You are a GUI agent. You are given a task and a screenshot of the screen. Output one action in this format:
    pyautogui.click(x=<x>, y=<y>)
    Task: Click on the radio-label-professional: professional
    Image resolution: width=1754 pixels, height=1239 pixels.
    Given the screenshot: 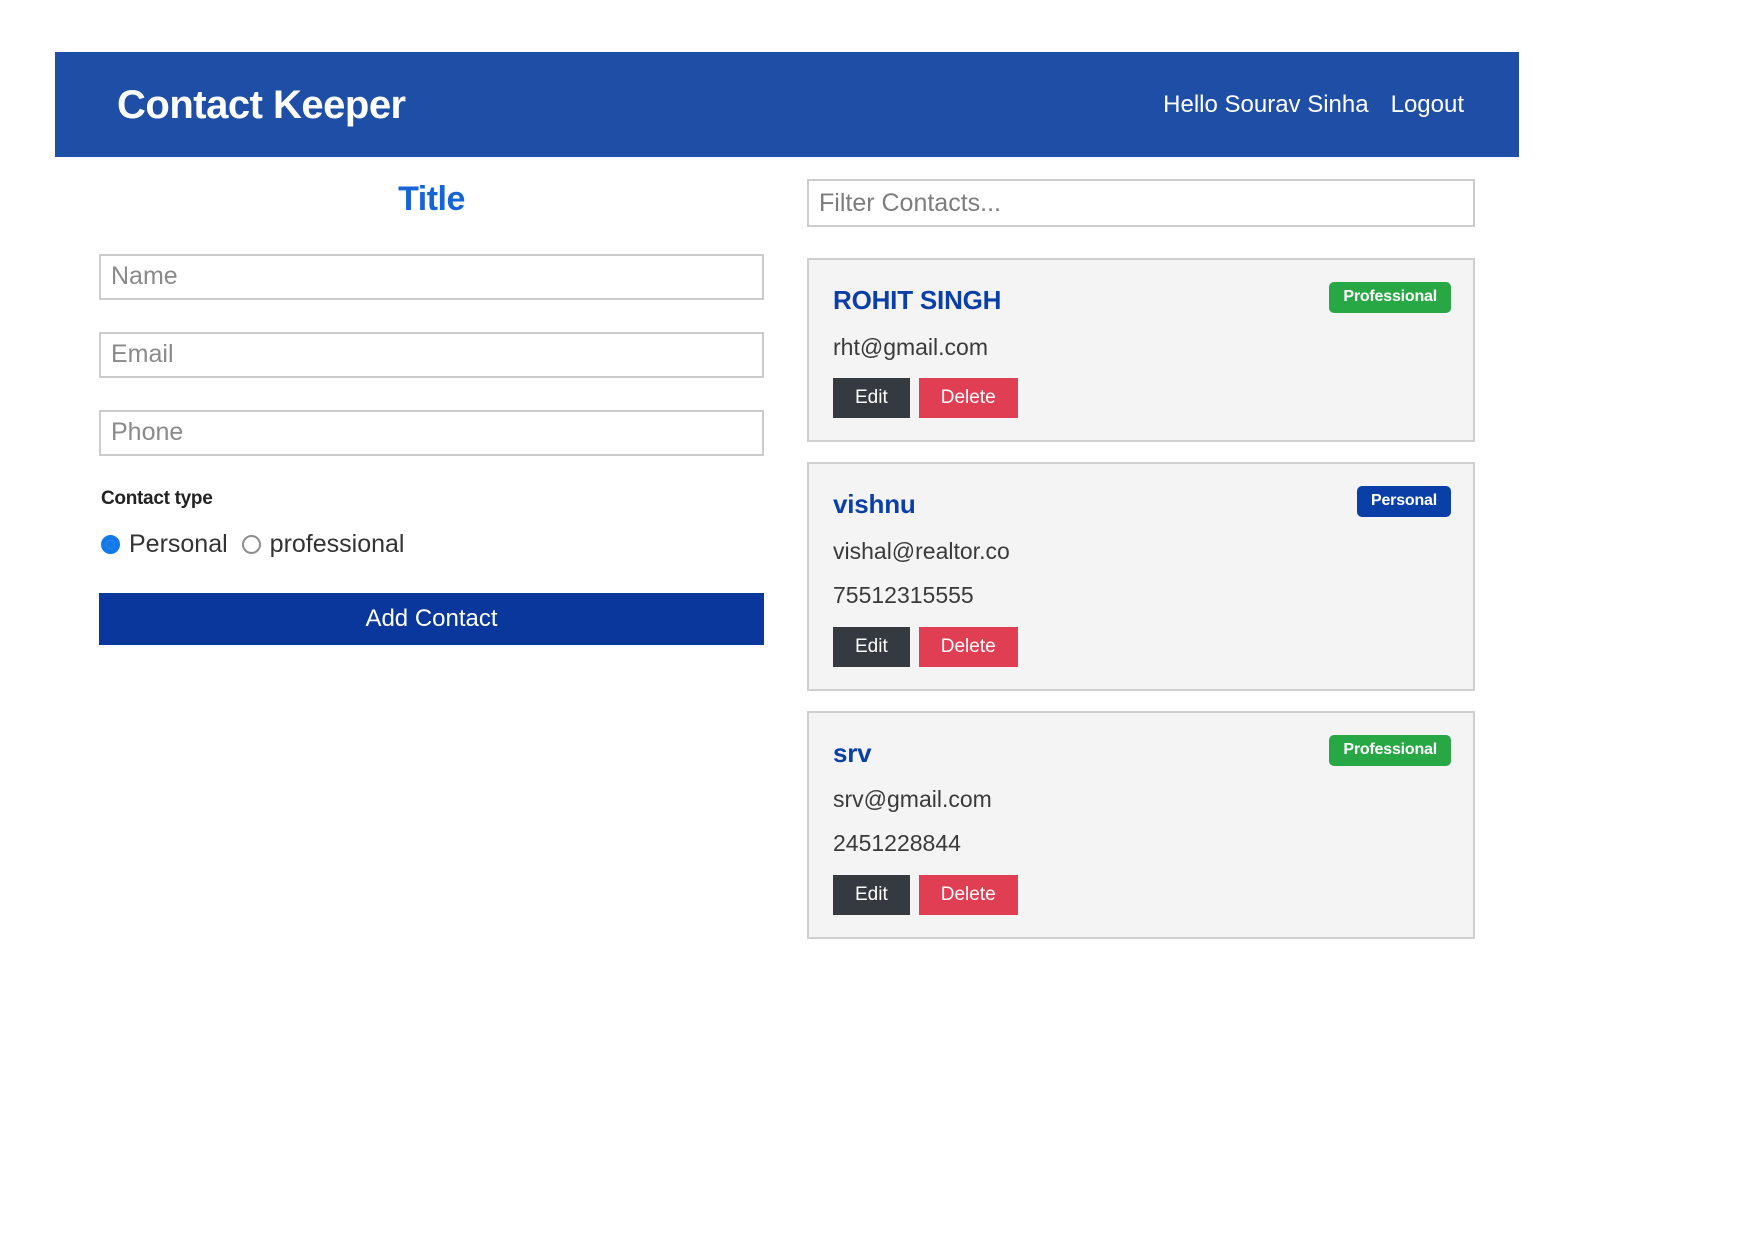 What is the action you would take?
    pyautogui.click(x=337, y=543)
    